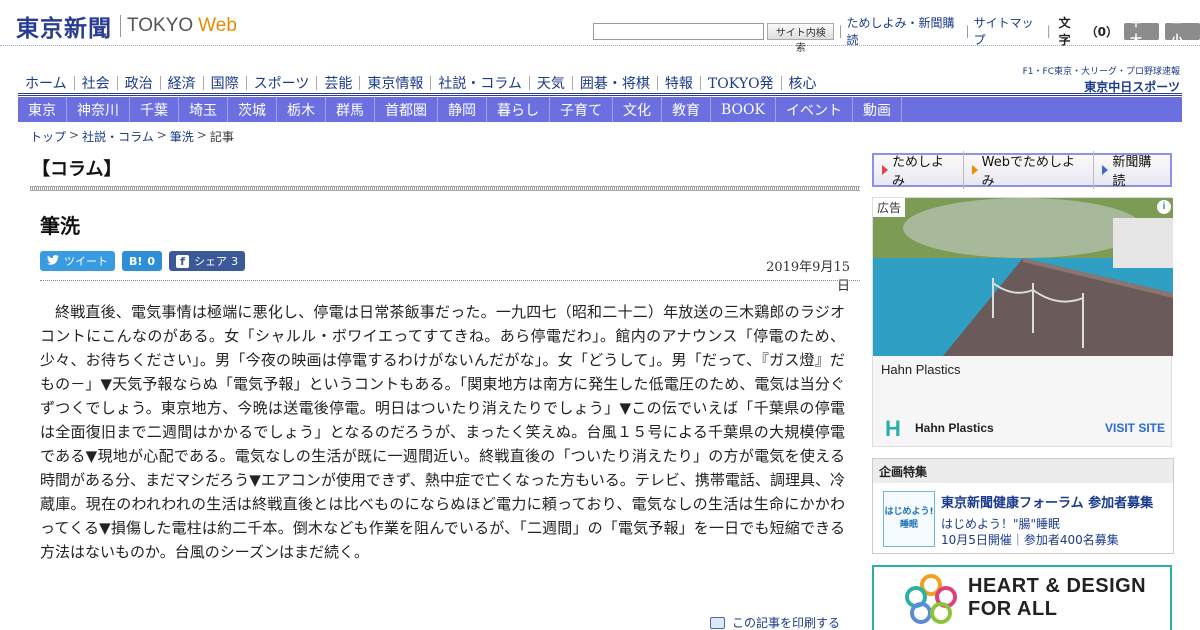  What do you see at coordinates (1057, 598) in the screenshot?
I see `heart-design-text: HEART & DESIGN FOR ALL` at bounding box center [1057, 598].